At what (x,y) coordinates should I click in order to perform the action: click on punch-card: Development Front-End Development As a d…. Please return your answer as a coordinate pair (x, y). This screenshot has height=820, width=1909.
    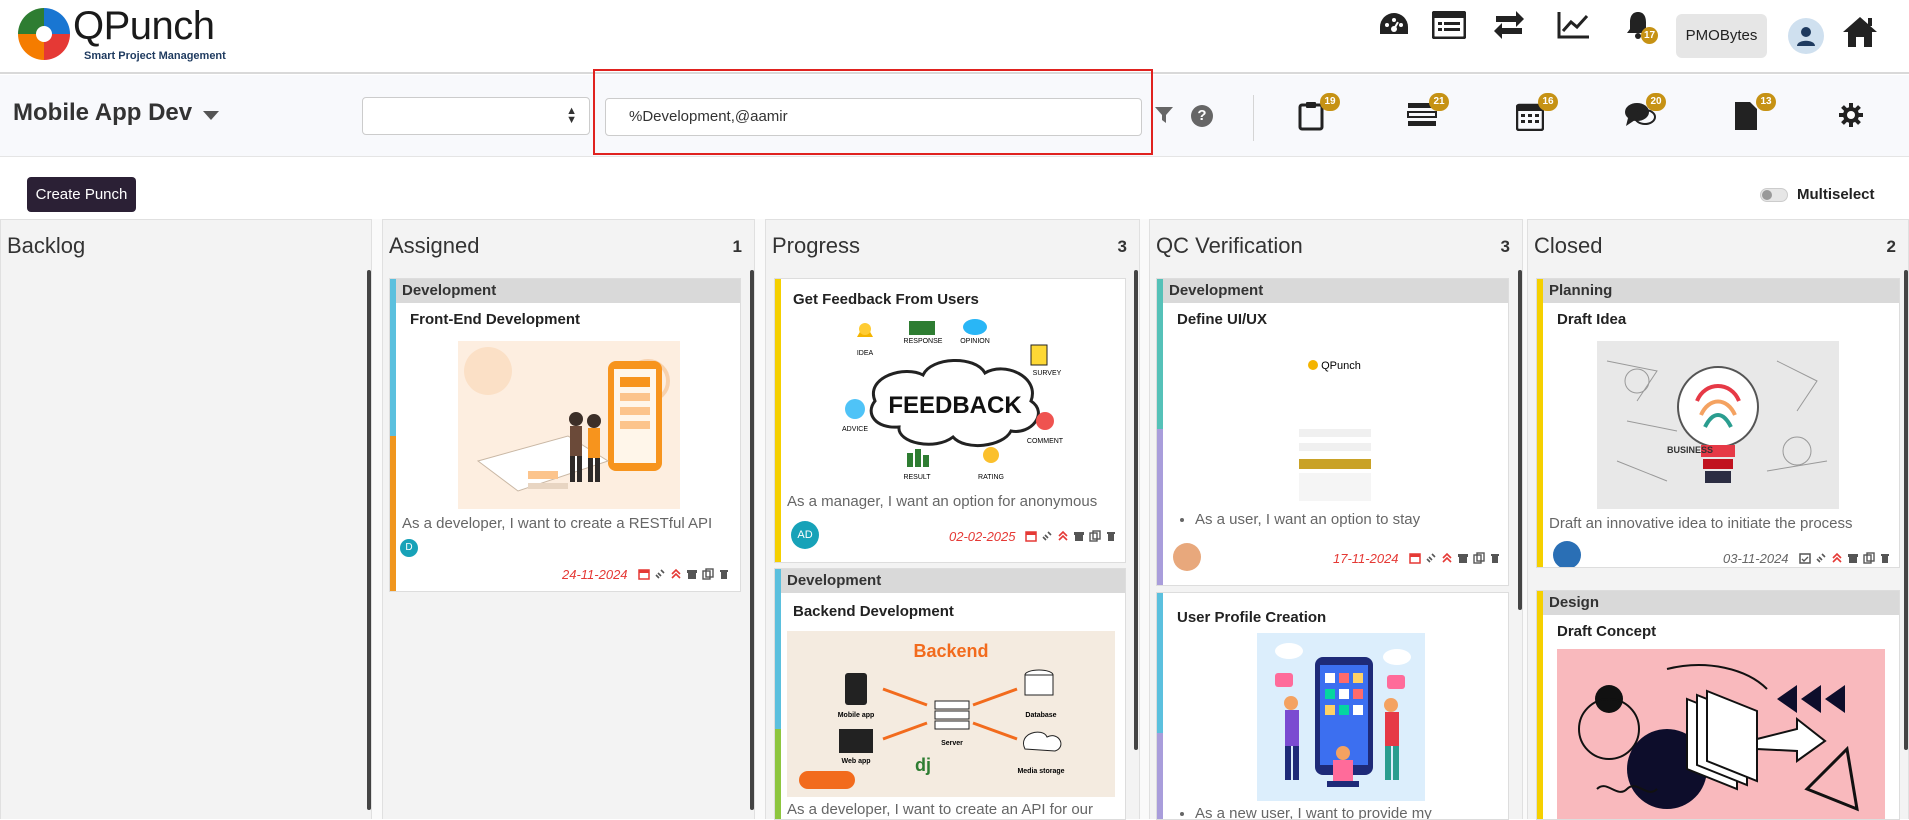
    Looking at the image, I should click on (565, 435).